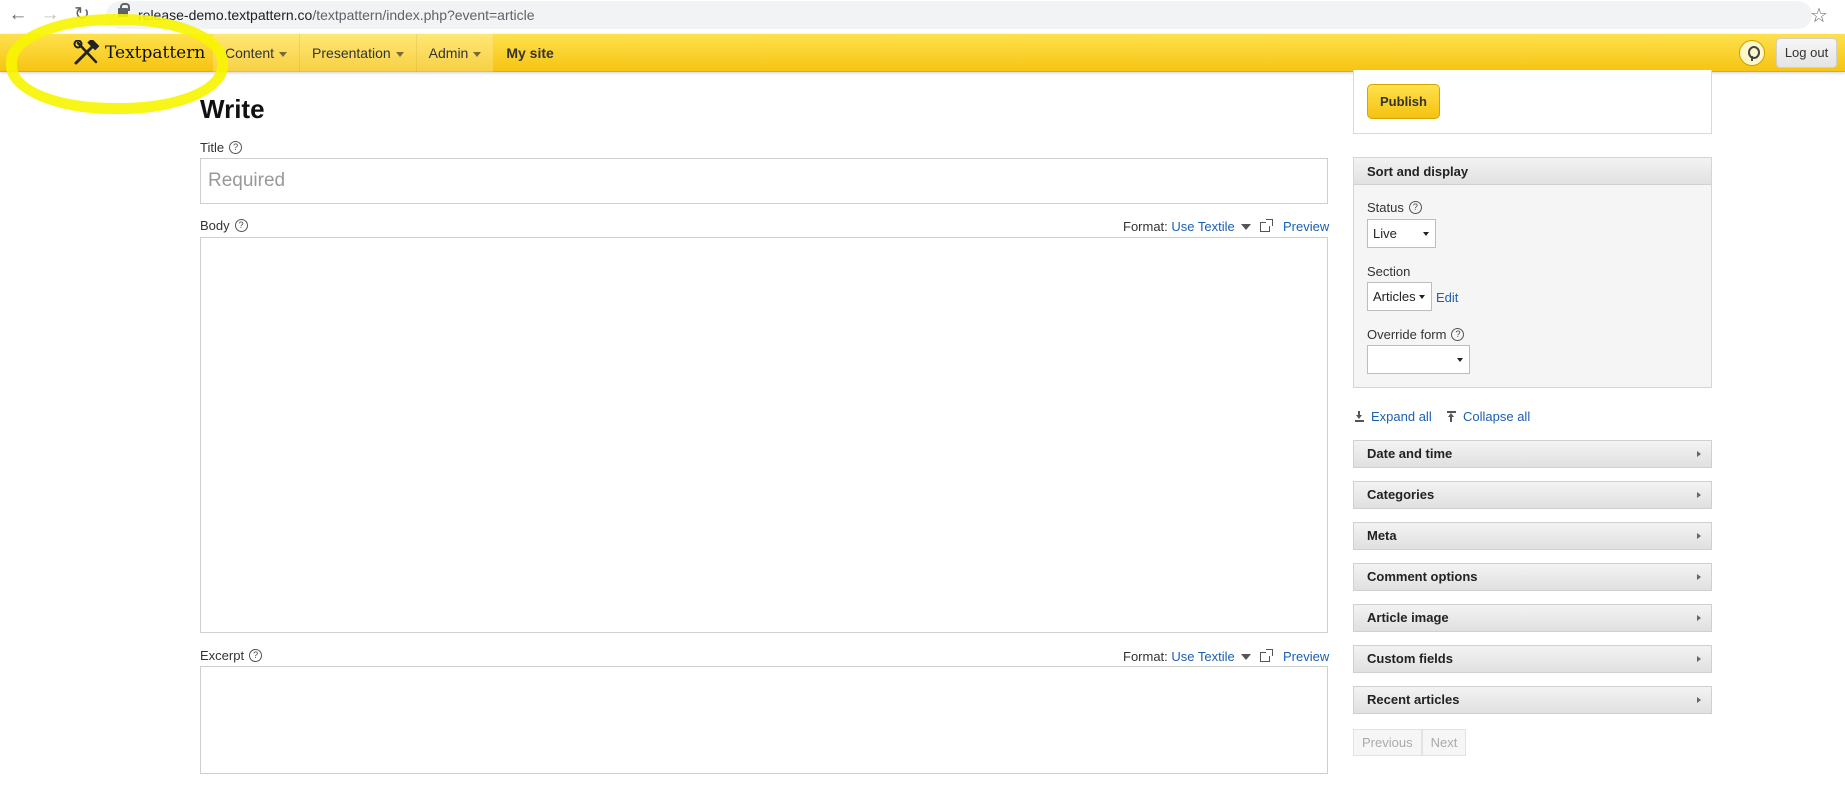 The height and width of the screenshot is (794, 1845). Describe the element at coordinates (231, 655) in the screenshot. I see `excerpt-label: Excerpt?` at that location.